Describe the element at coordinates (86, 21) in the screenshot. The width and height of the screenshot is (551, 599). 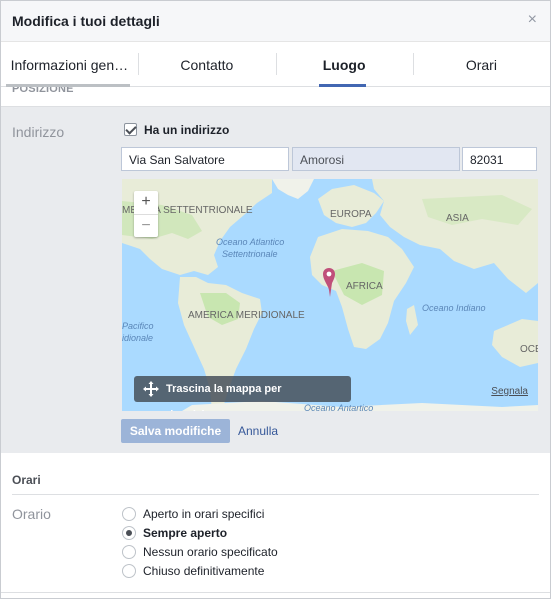
I see `dialog-title: Modifica i tuoi dettagli` at that location.